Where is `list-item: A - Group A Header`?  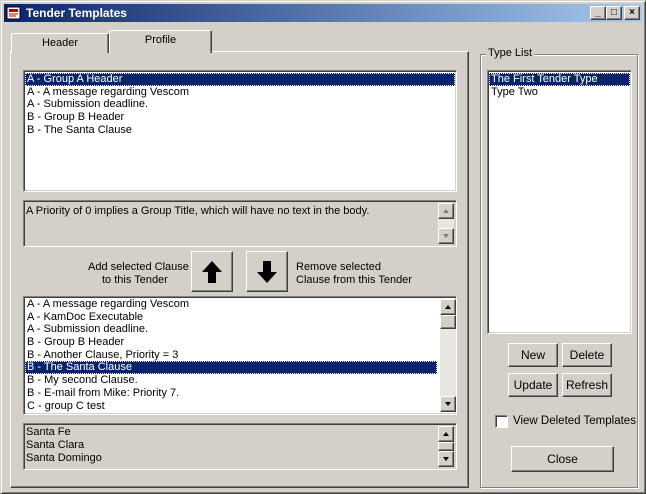
list-item: A - Group A Header is located at coordinates (240, 79).